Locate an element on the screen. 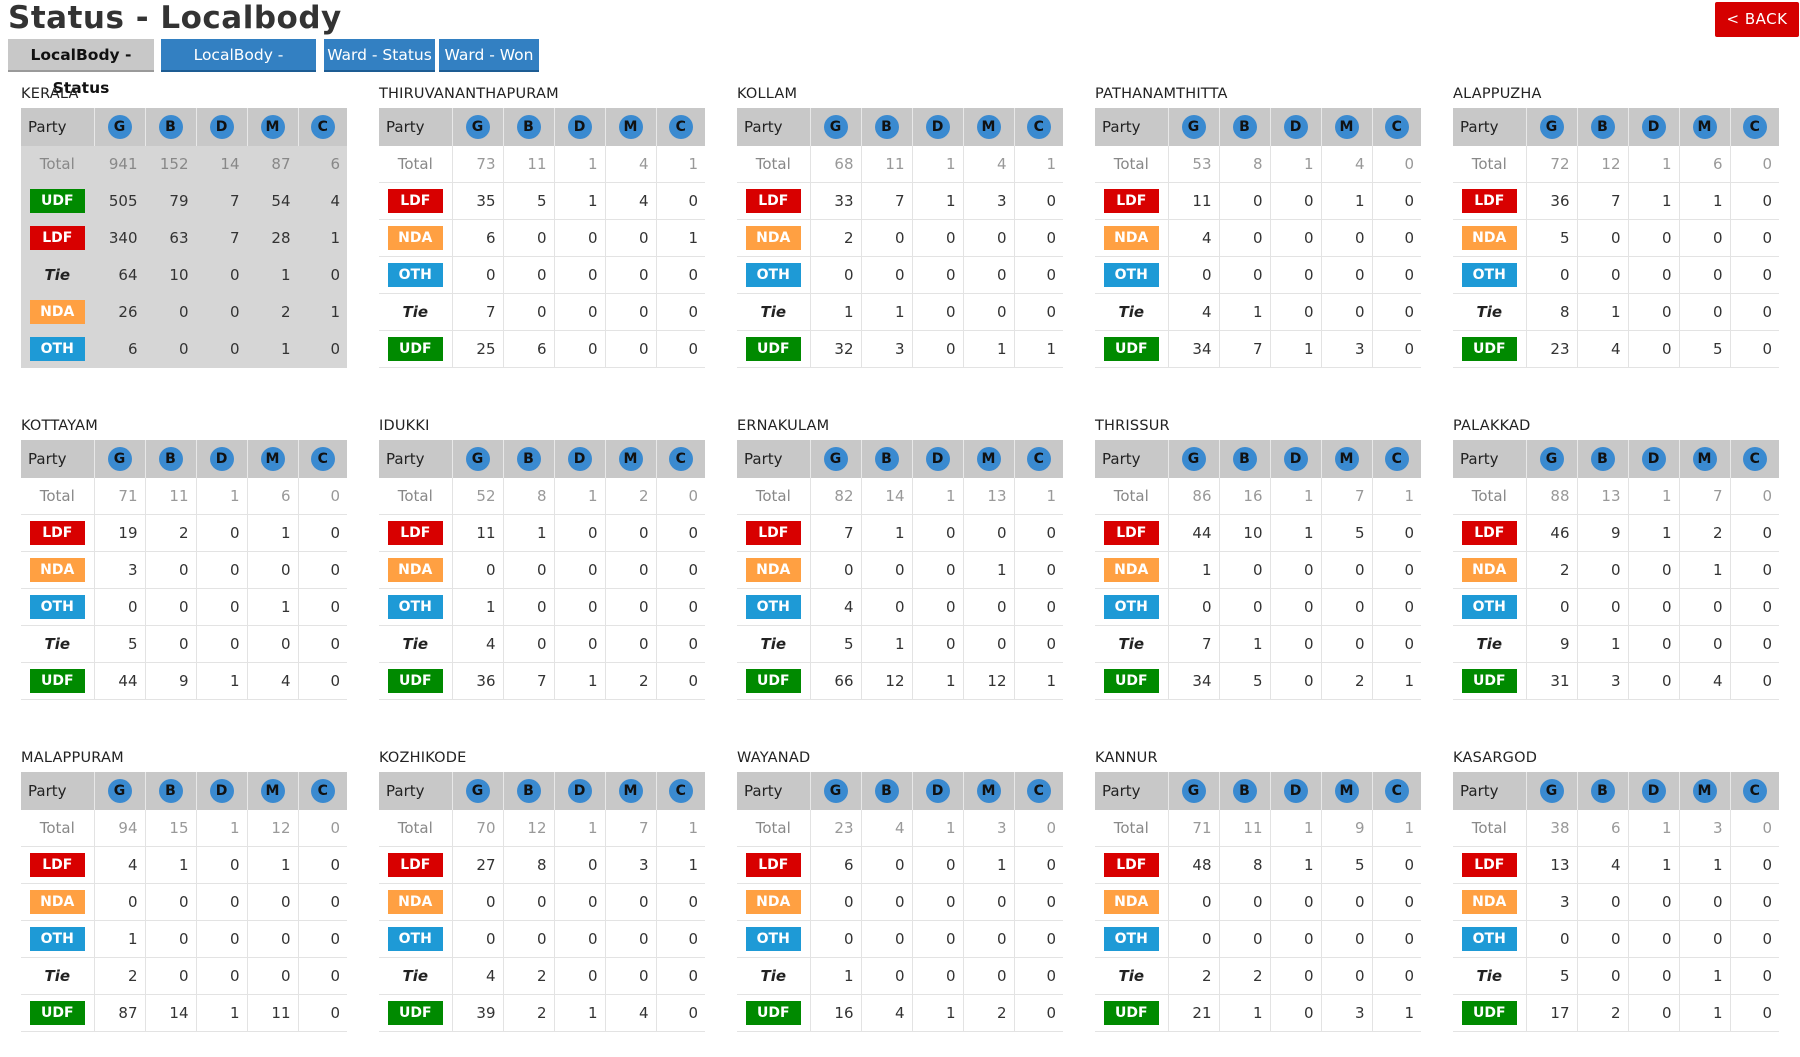 Image resolution: width=1800 pixels, height=1057 pixels. table-row: UDF 44 9 1 4 0 is located at coordinates (184, 681).